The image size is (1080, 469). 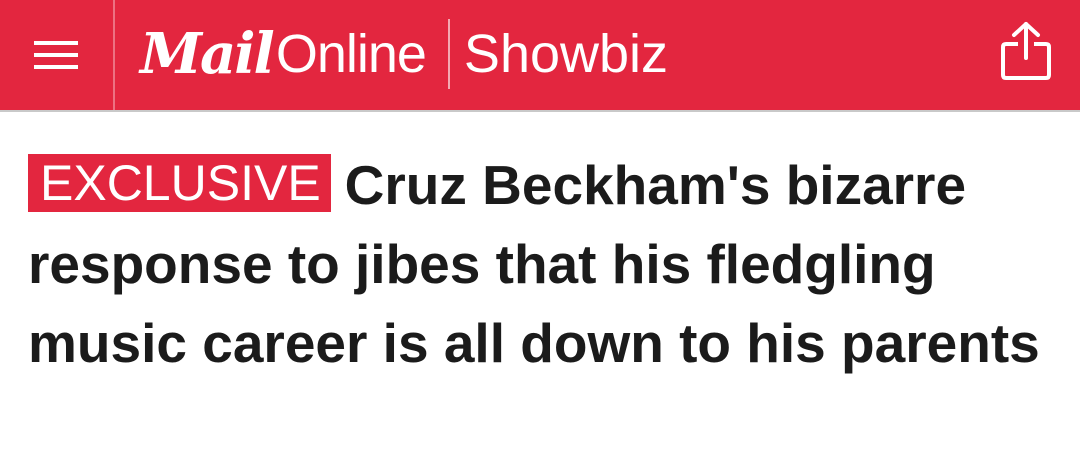 I want to click on share-icon, so click(x=1026, y=51).